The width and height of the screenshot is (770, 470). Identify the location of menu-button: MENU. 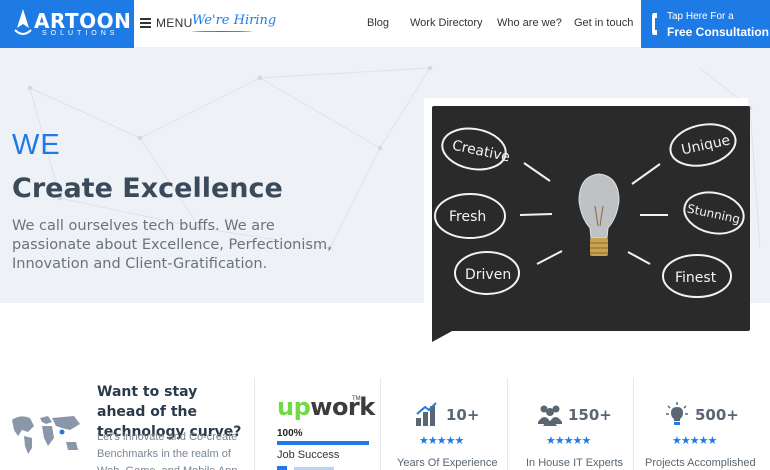
(166, 23).